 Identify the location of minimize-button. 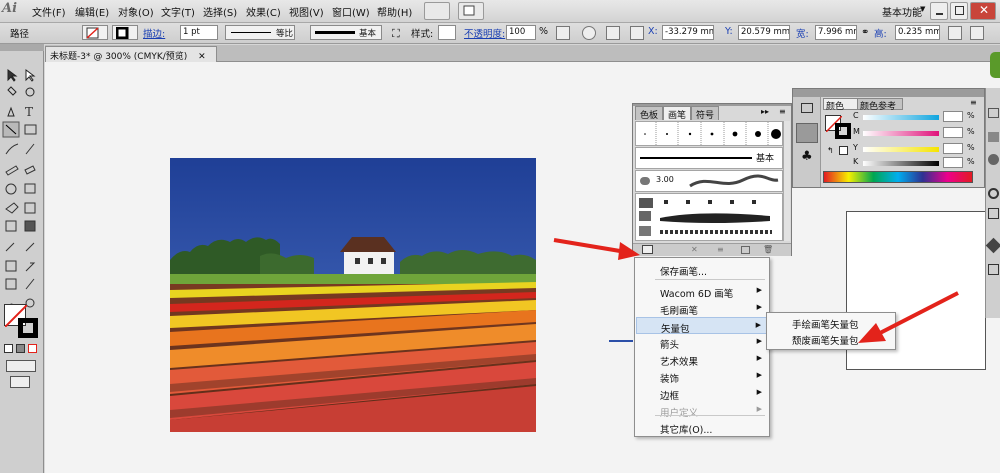
(939, 11).